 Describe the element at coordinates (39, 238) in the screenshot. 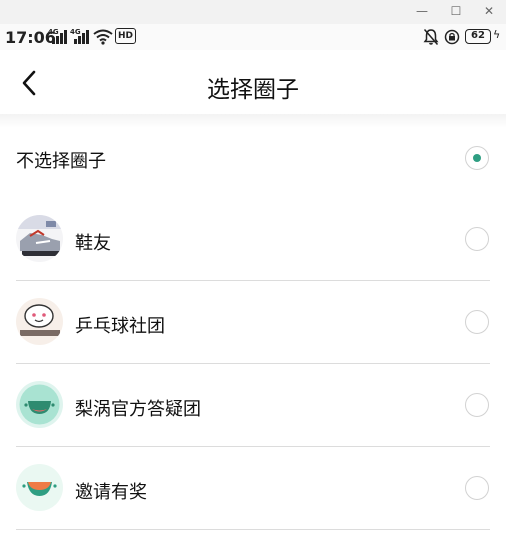

I see `sneaker-avatar` at that location.